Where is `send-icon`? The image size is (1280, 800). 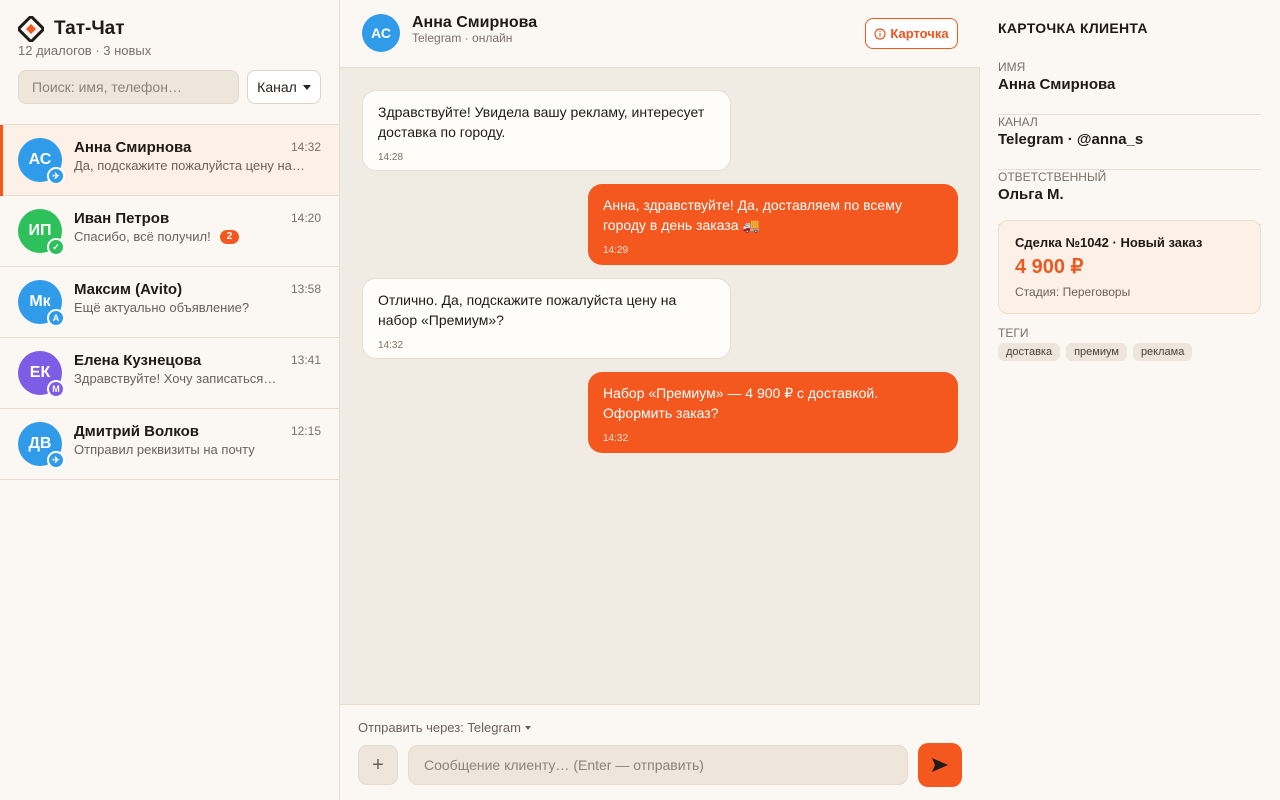 send-icon is located at coordinates (940, 765).